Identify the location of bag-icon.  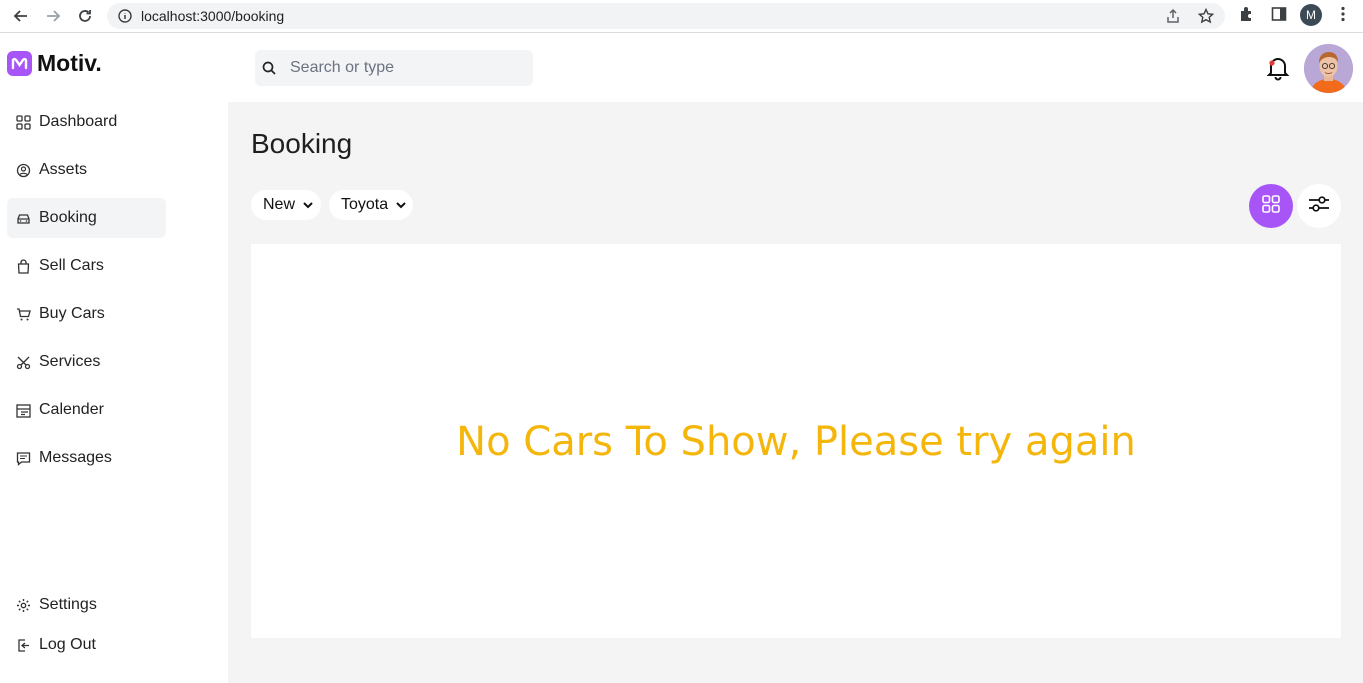
(23, 266).